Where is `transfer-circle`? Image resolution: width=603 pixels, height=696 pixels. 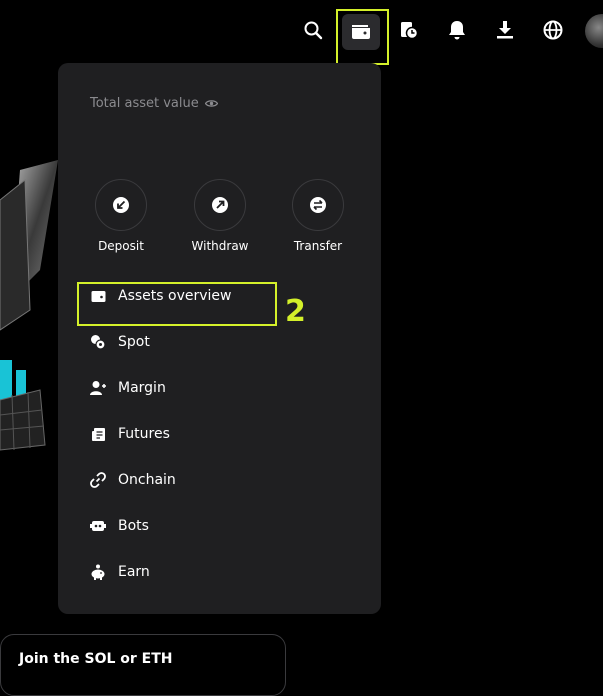 transfer-circle is located at coordinates (318, 205).